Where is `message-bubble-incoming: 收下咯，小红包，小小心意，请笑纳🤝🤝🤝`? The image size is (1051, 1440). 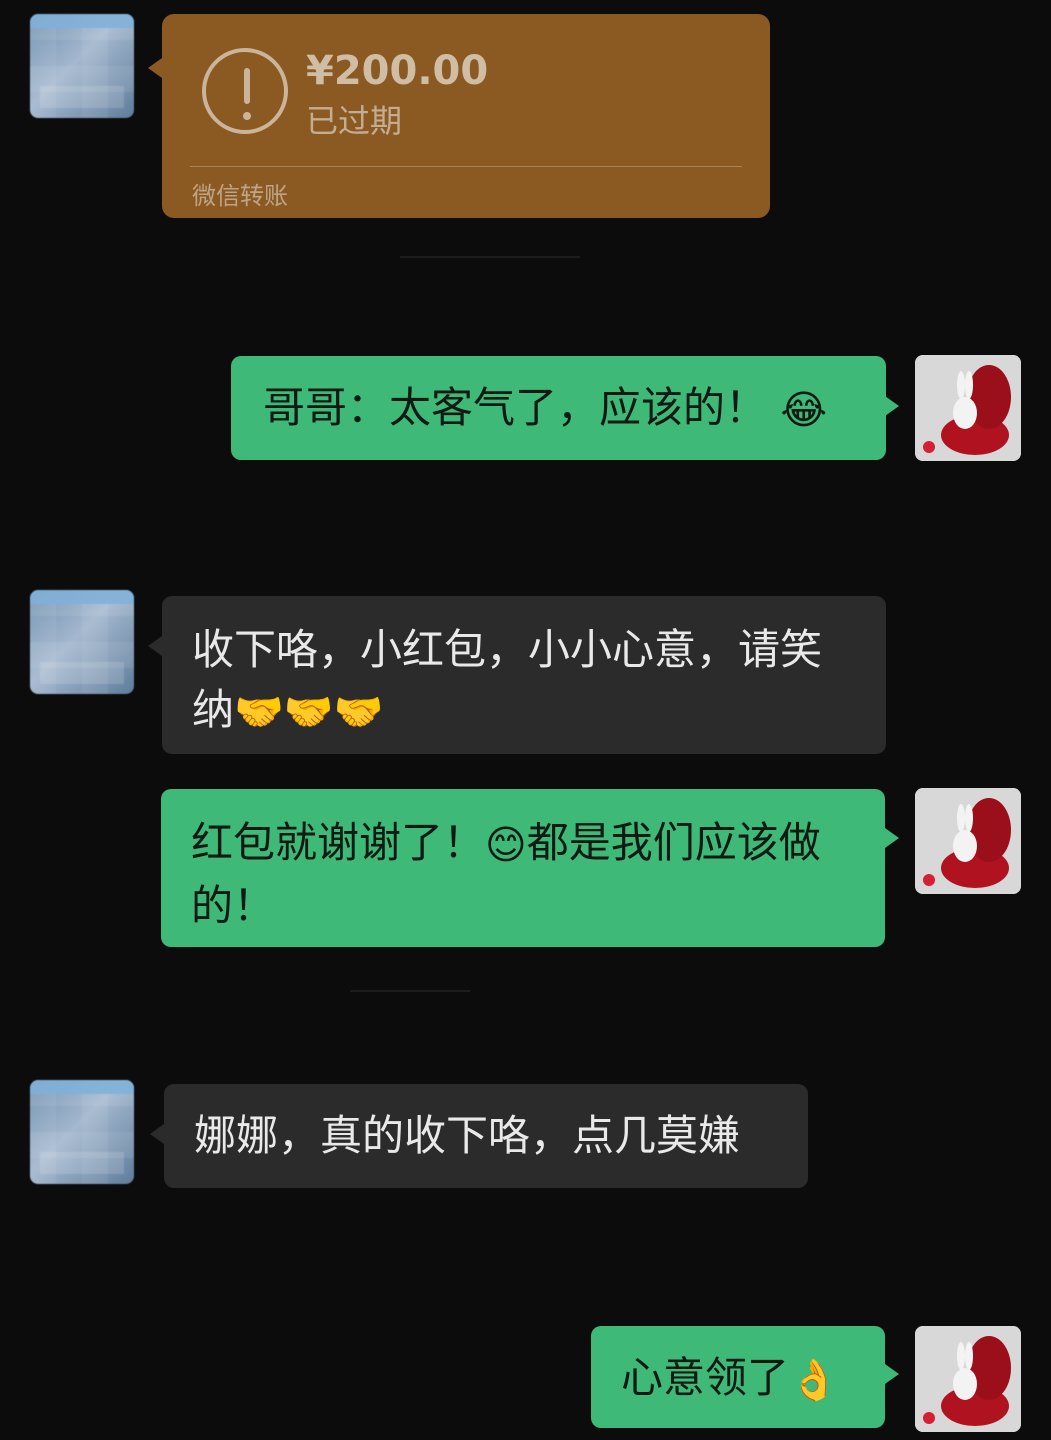
message-bubble-incoming: 收下咯，小红包，小小心意，请笑纳🤝🤝🤝 is located at coordinates (524, 675).